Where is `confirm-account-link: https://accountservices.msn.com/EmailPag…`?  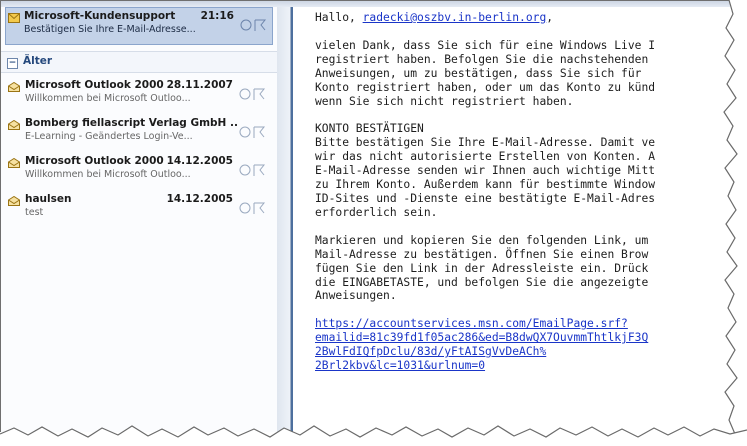
confirm-account-link: https://accountservices.msn.com/EmailPag… is located at coordinates (522, 345).